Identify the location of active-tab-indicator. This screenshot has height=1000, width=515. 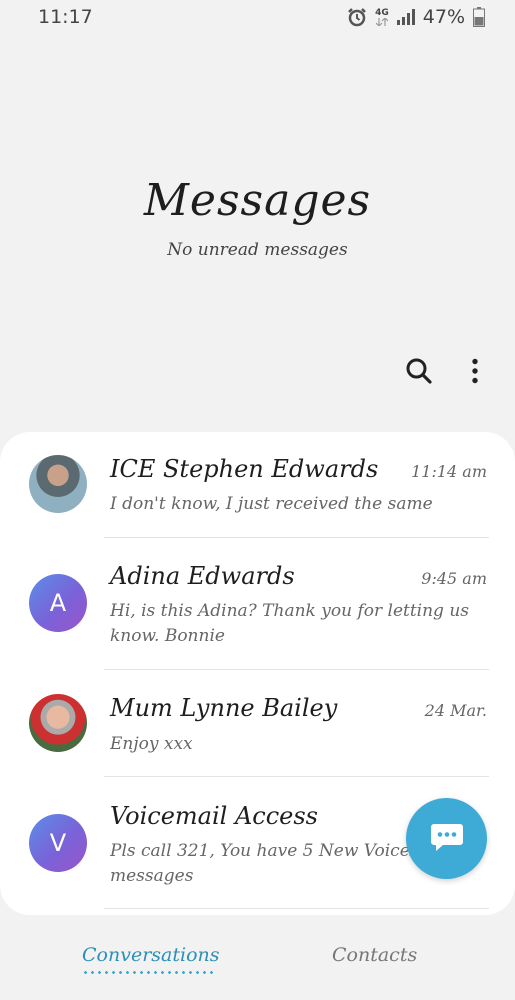
(149, 972).